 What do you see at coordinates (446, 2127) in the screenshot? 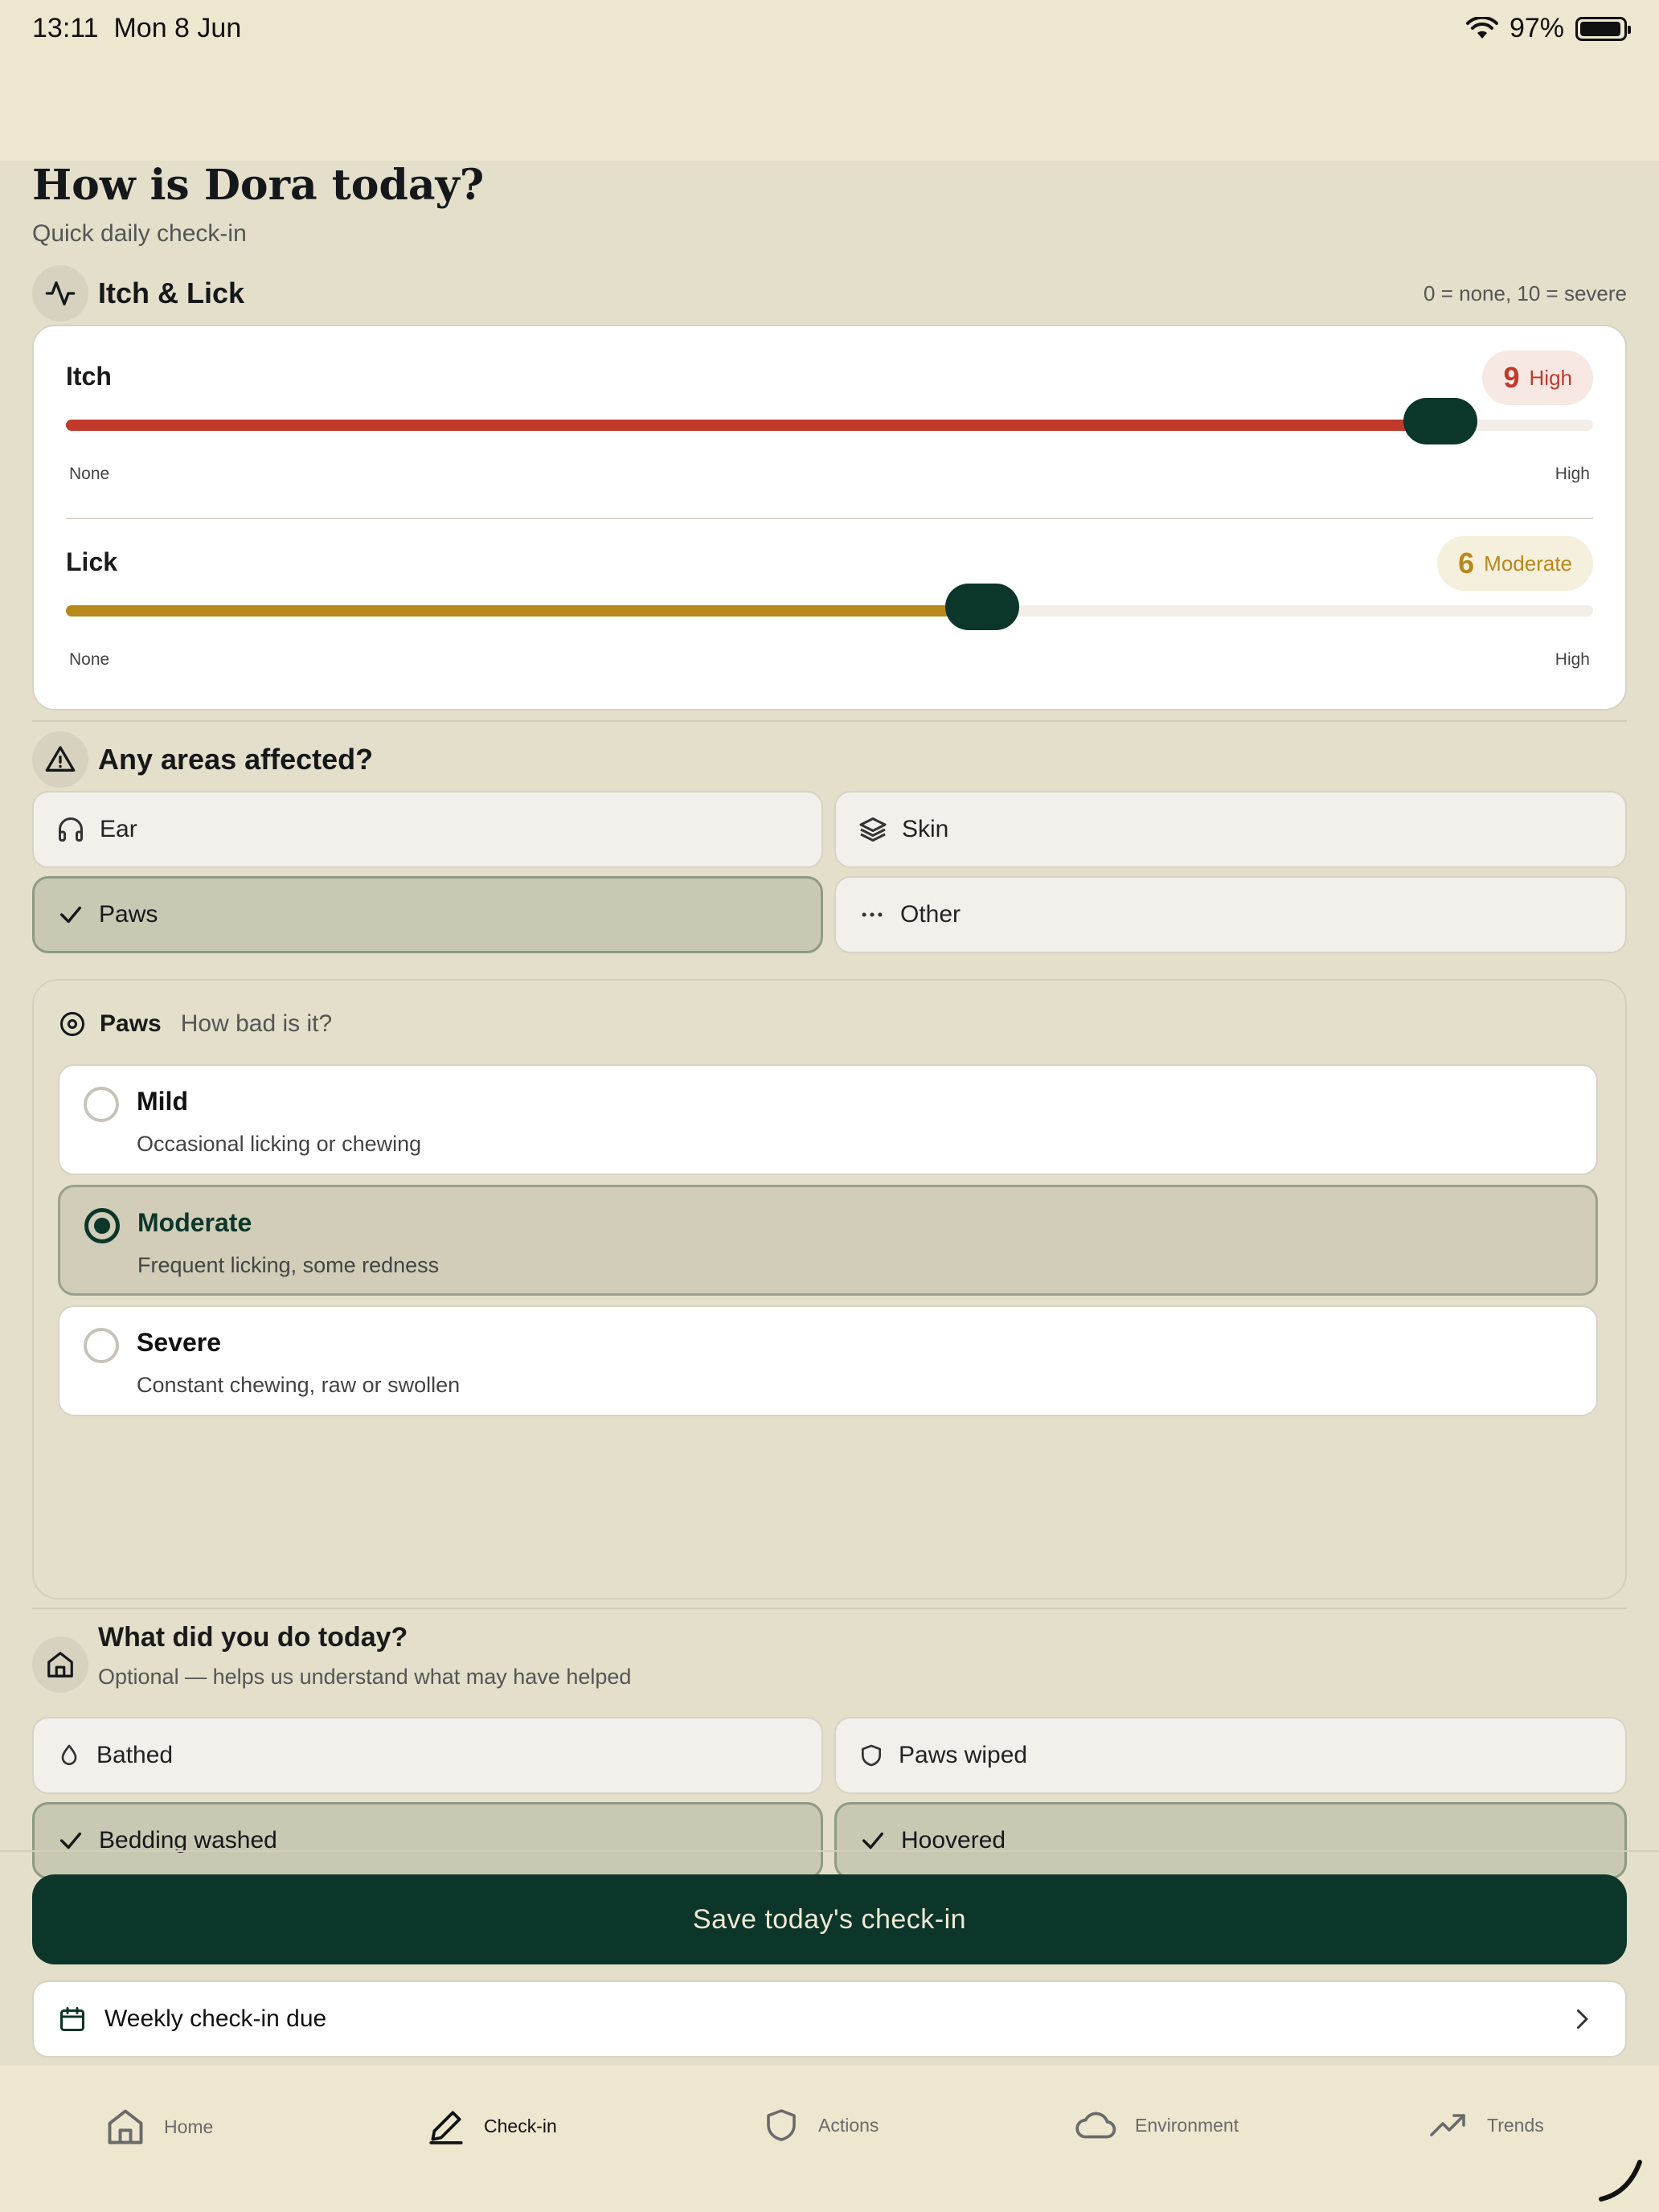
I see `pencil-icon` at bounding box center [446, 2127].